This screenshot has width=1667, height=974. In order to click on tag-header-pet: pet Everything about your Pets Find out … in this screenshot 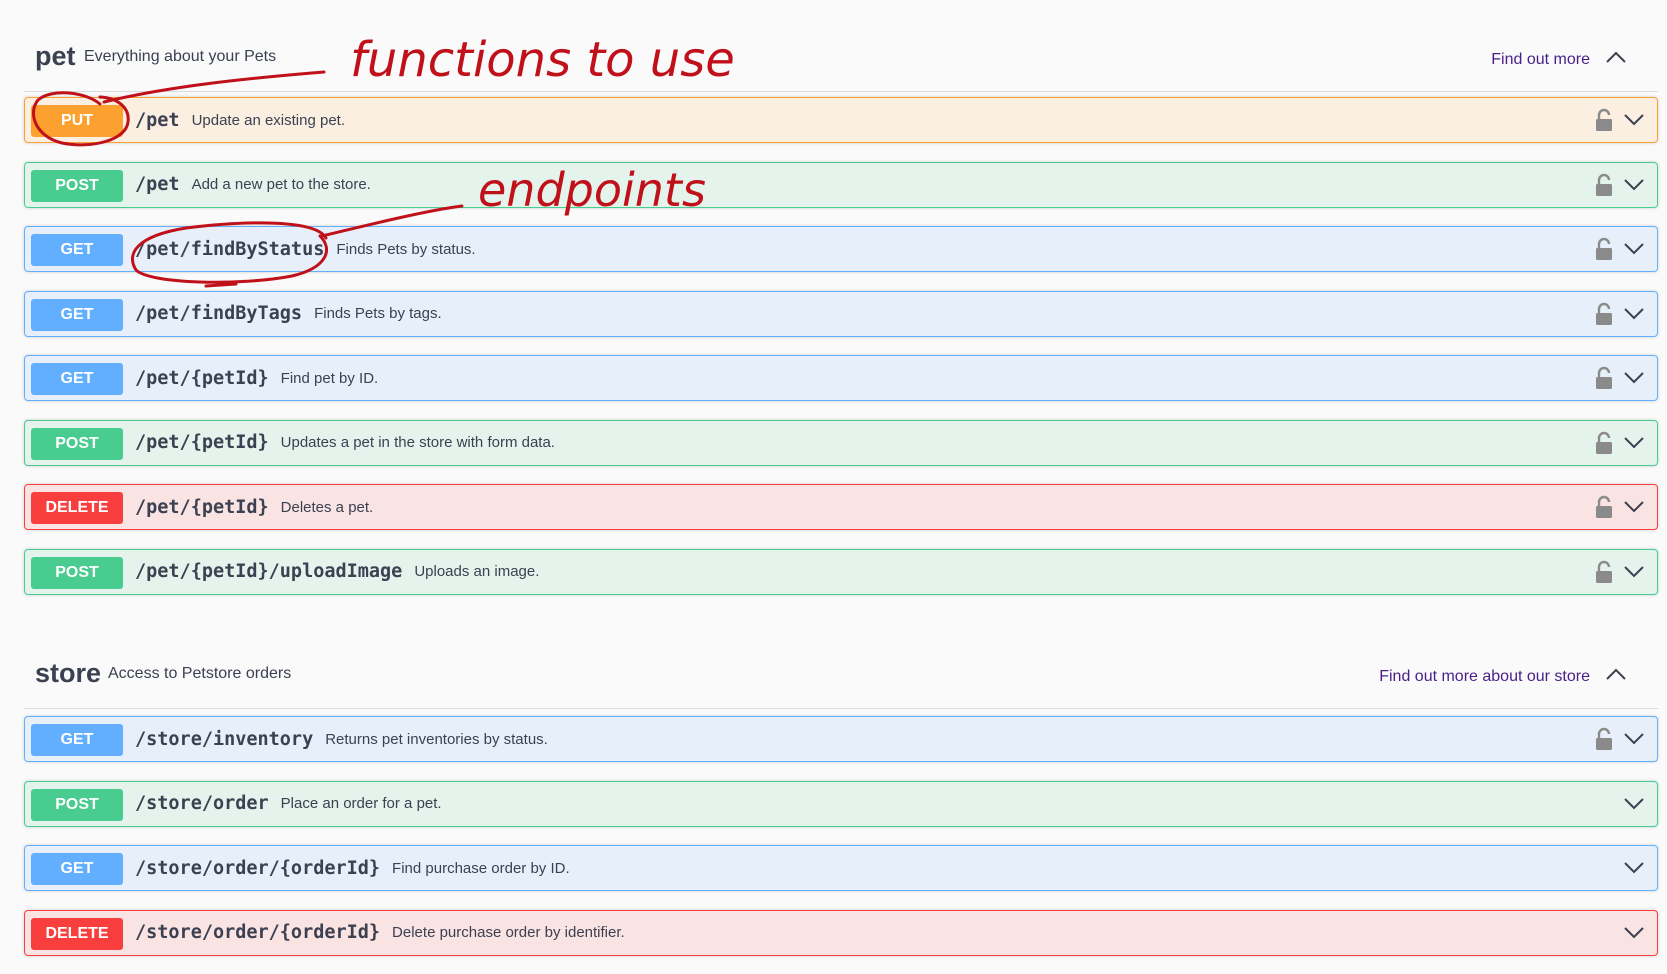, I will do `click(841, 46)`.